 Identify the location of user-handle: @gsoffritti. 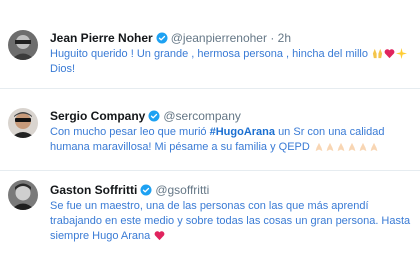
(182, 190).